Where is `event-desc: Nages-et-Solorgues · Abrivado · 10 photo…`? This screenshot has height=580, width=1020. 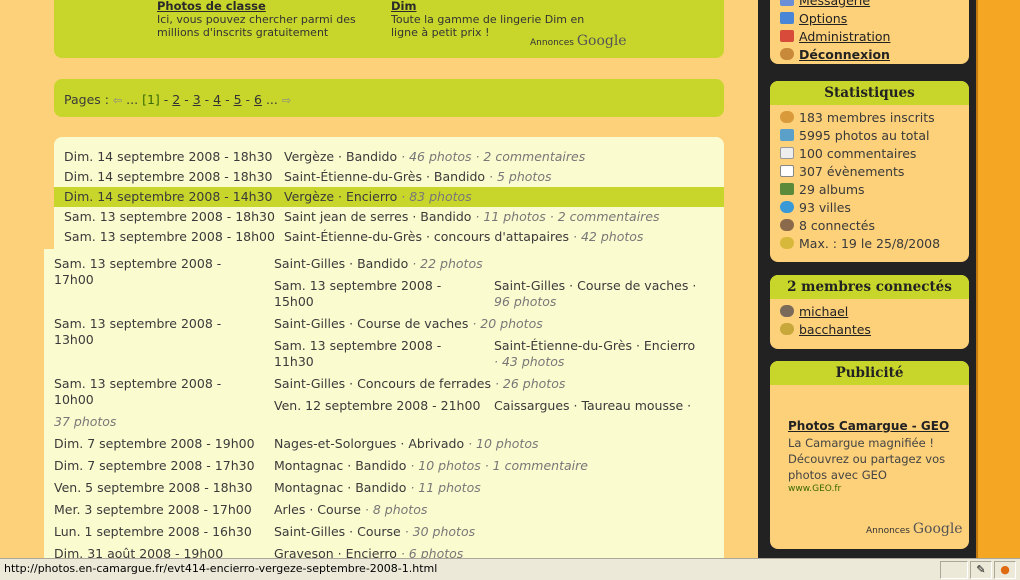 event-desc: Nages-et-Solorgues · Abrivado · 10 photo… is located at coordinates (406, 444).